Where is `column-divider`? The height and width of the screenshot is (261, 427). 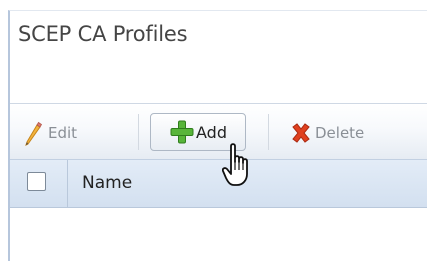
column-divider is located at coordinates (67, 183).